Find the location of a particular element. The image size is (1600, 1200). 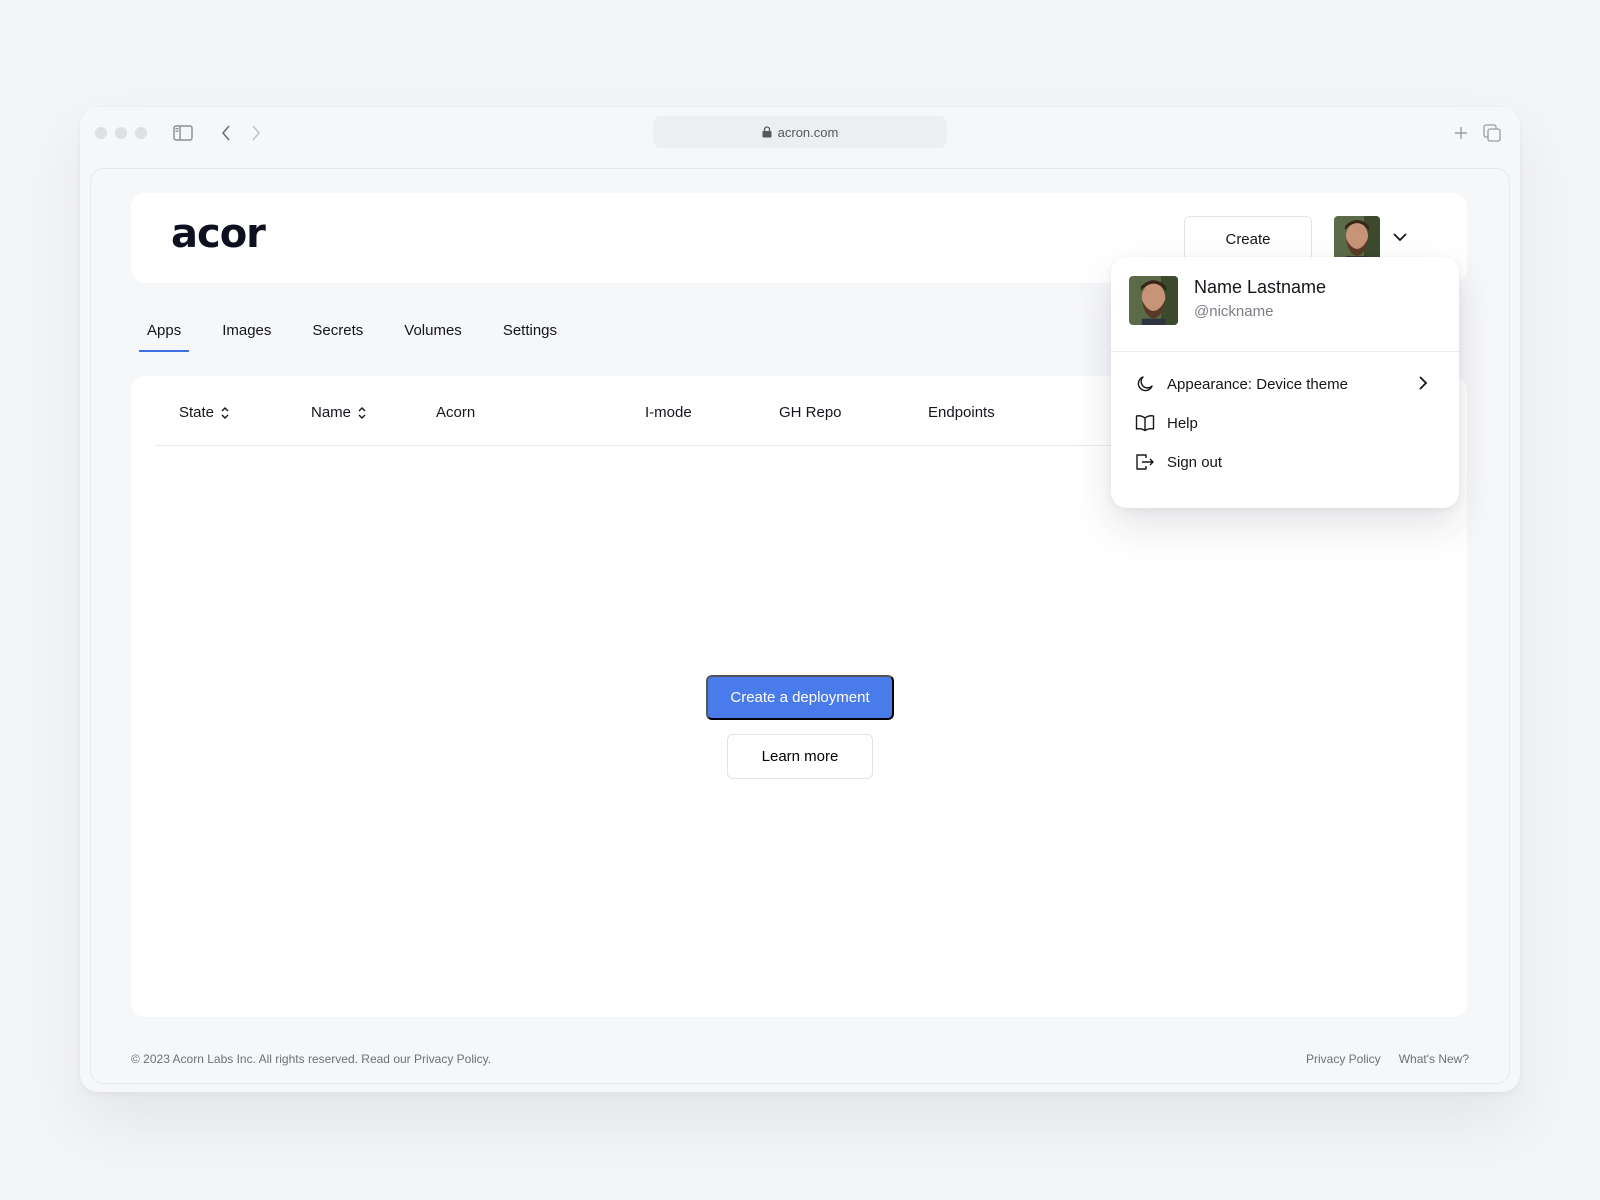

column-i-mode: I-mode is located at coordinates (668, 412).